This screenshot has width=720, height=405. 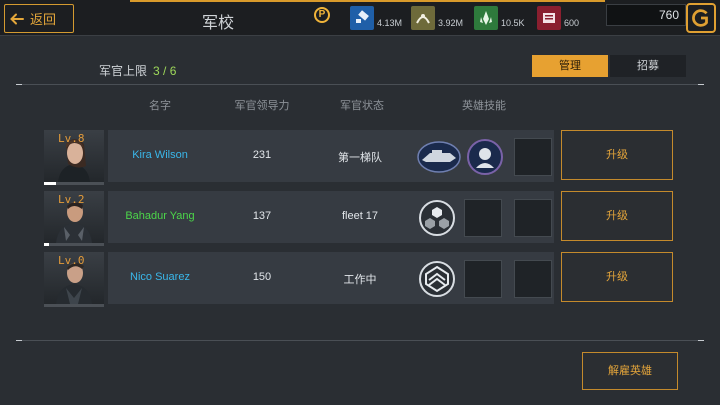 What do you see at coordinates (74, 157) in the screenshot?
I see `officer-avatar: Lv.8` at bounding box center [74, 157].